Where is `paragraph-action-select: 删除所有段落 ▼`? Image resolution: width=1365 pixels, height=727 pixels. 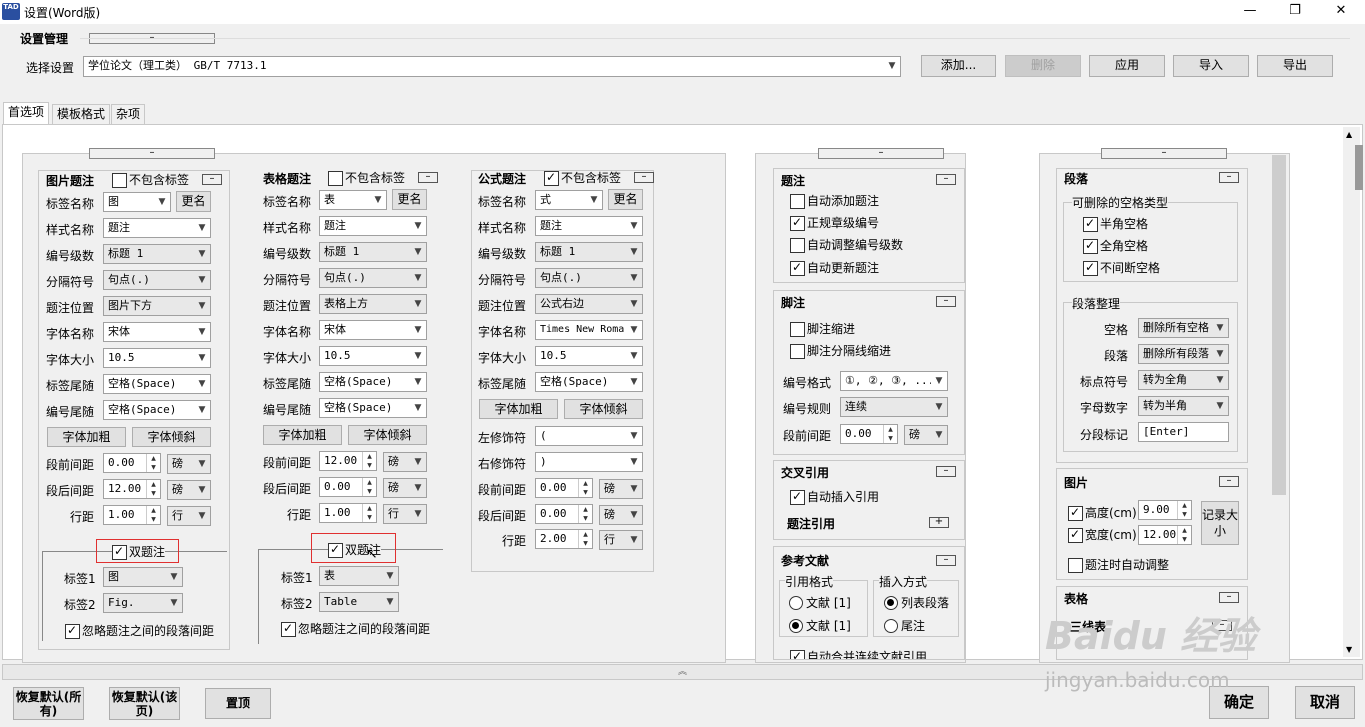 paragraph-action-select: 删除所有段落 ▼ is located at coordinates (1183, 354).